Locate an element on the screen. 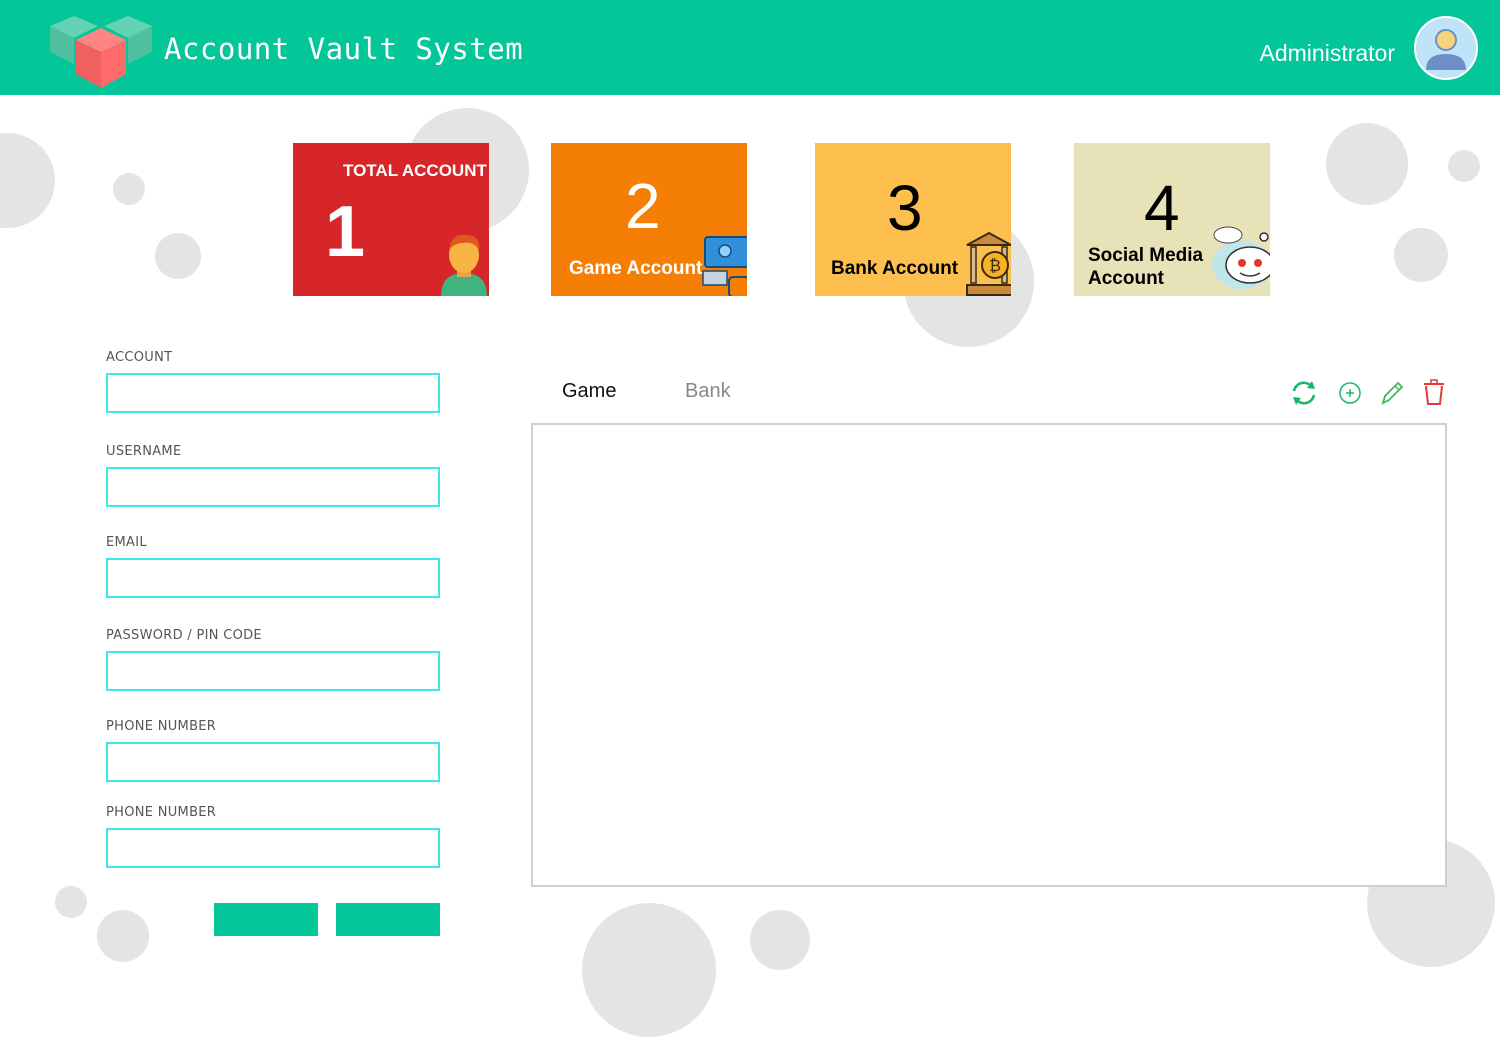 The image size is (1500, 1037). delete-trash-icon is located at coordinates (1434, 393).